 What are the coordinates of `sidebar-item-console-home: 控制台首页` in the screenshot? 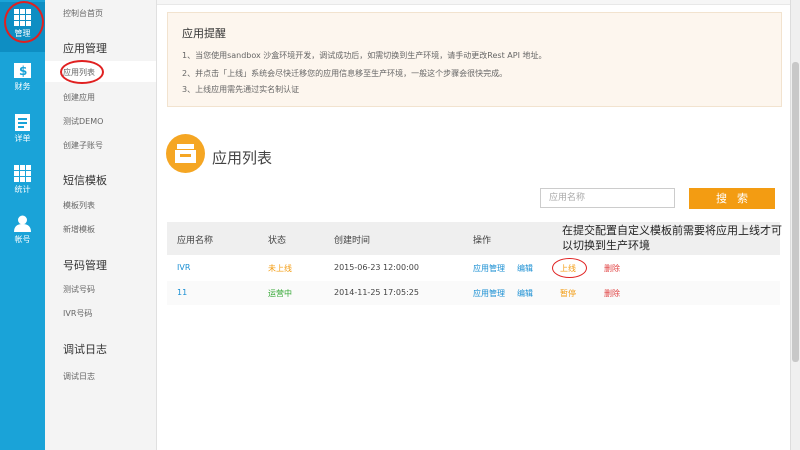 It's located at (83, 13).